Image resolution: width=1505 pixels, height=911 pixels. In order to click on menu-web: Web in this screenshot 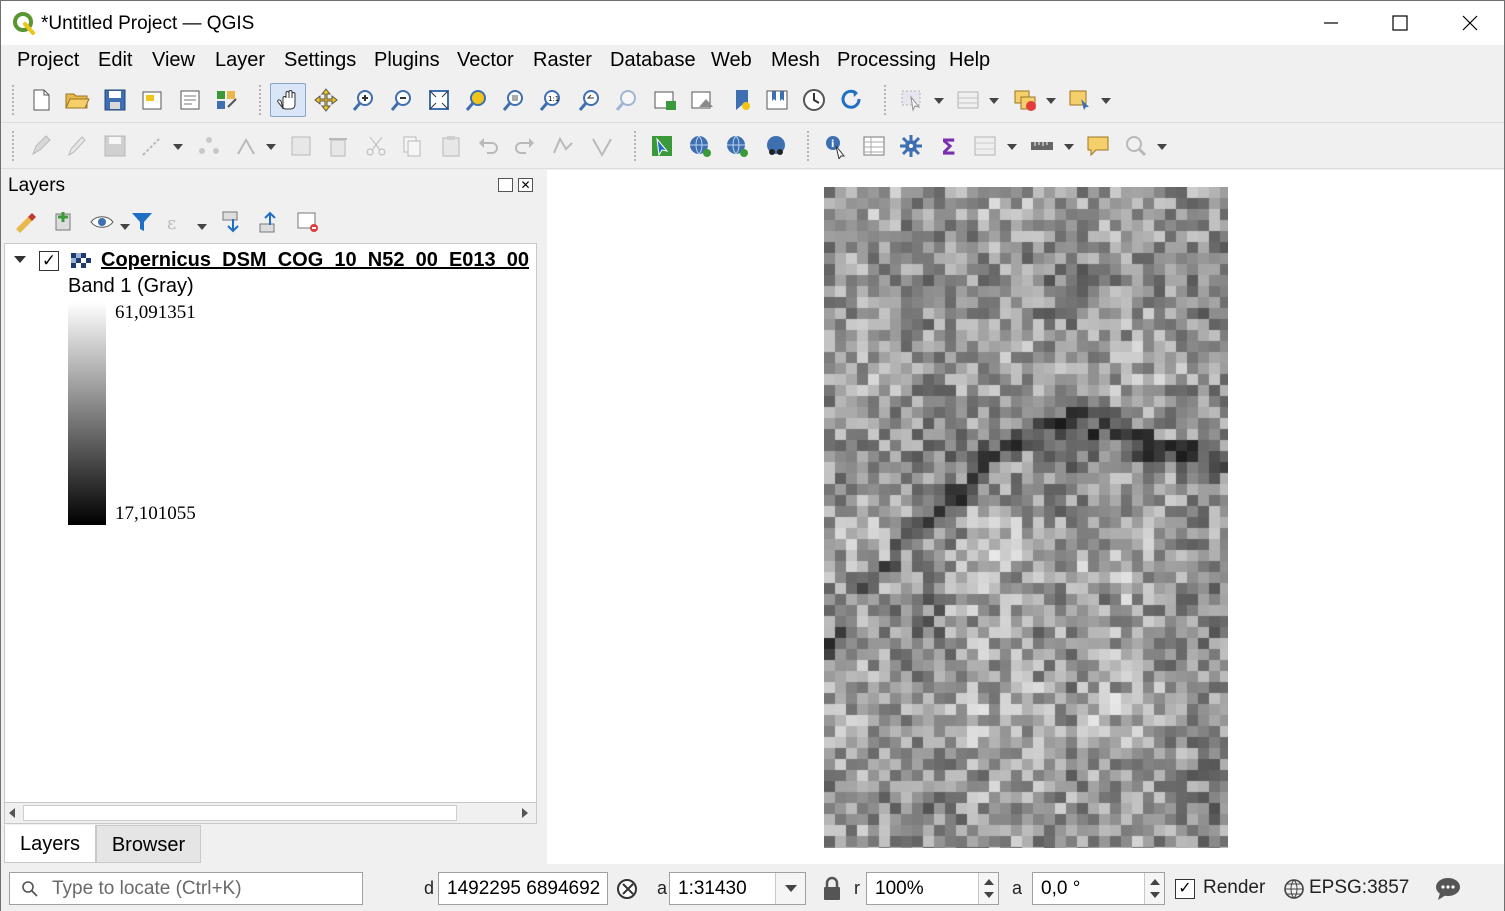, I will do `click(731, 60)`.